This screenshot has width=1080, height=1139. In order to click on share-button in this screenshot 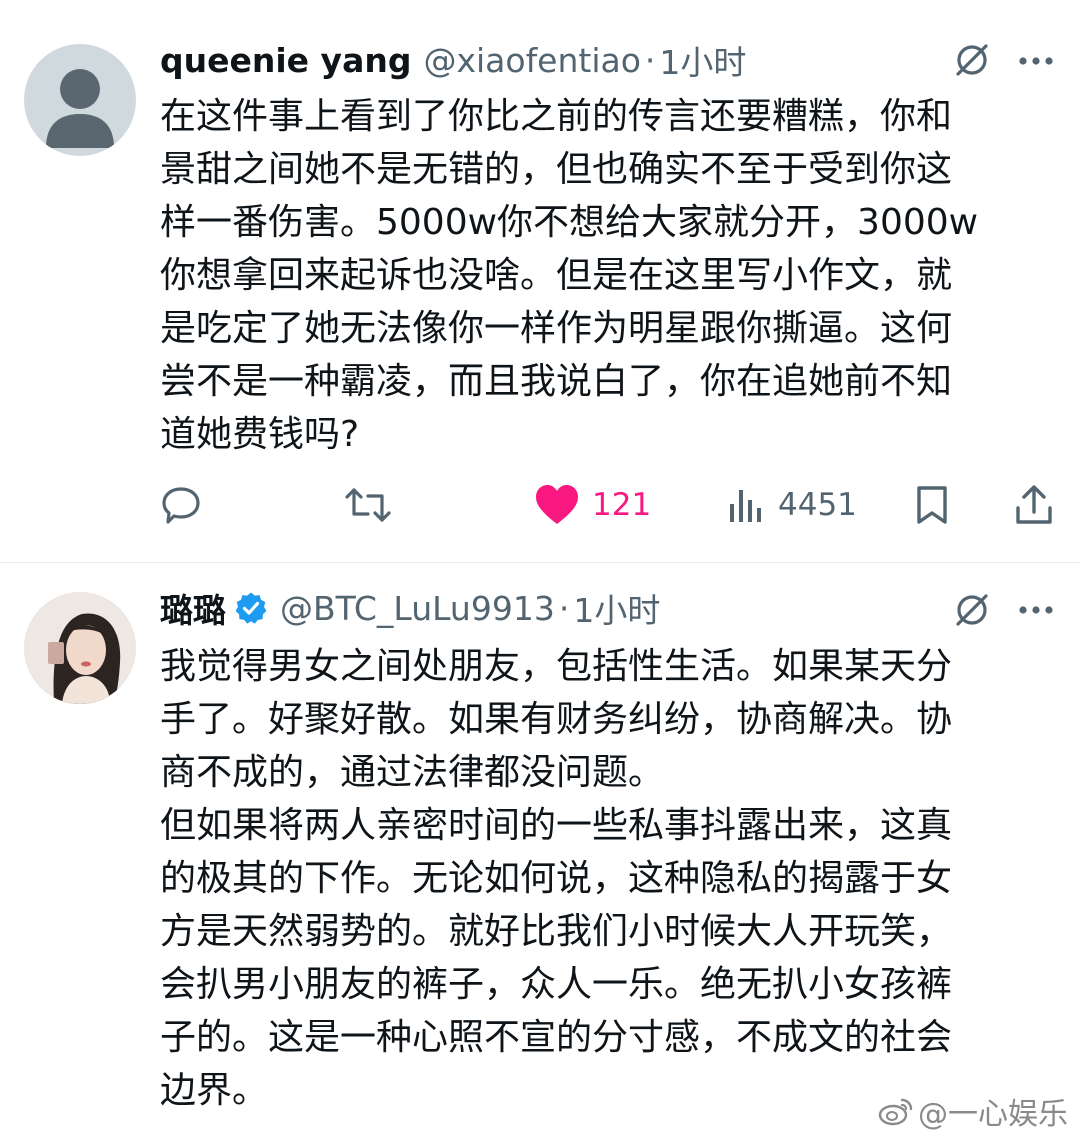, I will do `click(1034, 505)`.